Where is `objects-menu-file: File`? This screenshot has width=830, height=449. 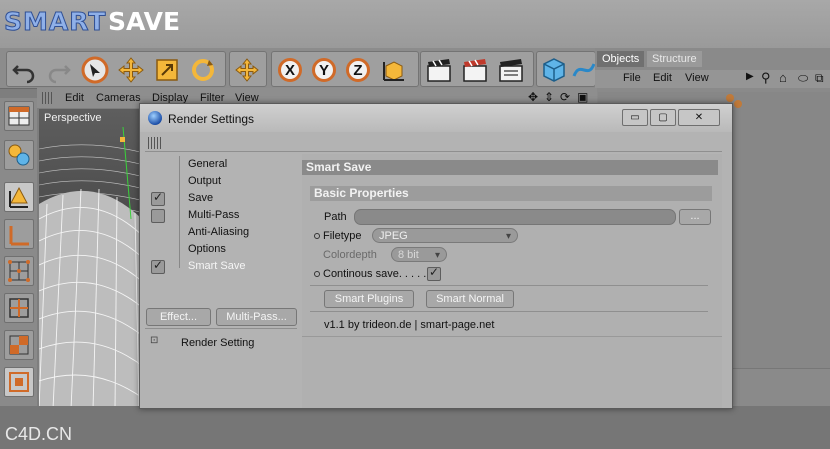 objects-menu-file: File is located at coordinates (632, 78).